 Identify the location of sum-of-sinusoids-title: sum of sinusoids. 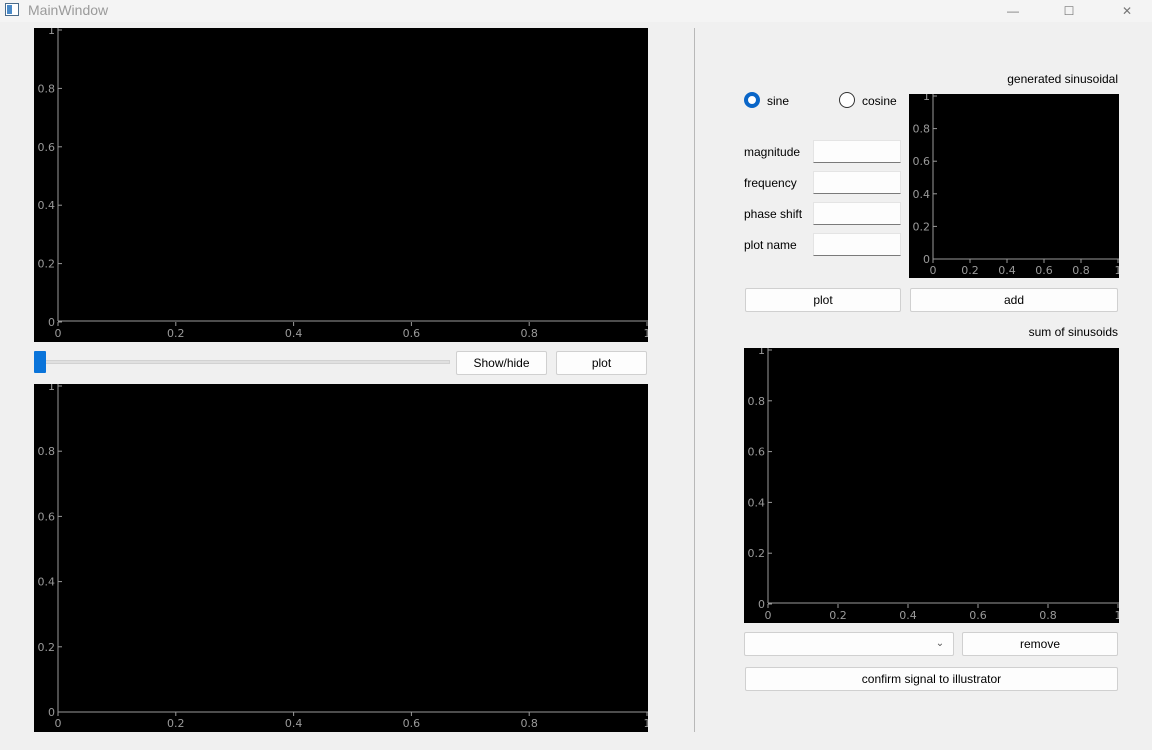
(1073, 332).